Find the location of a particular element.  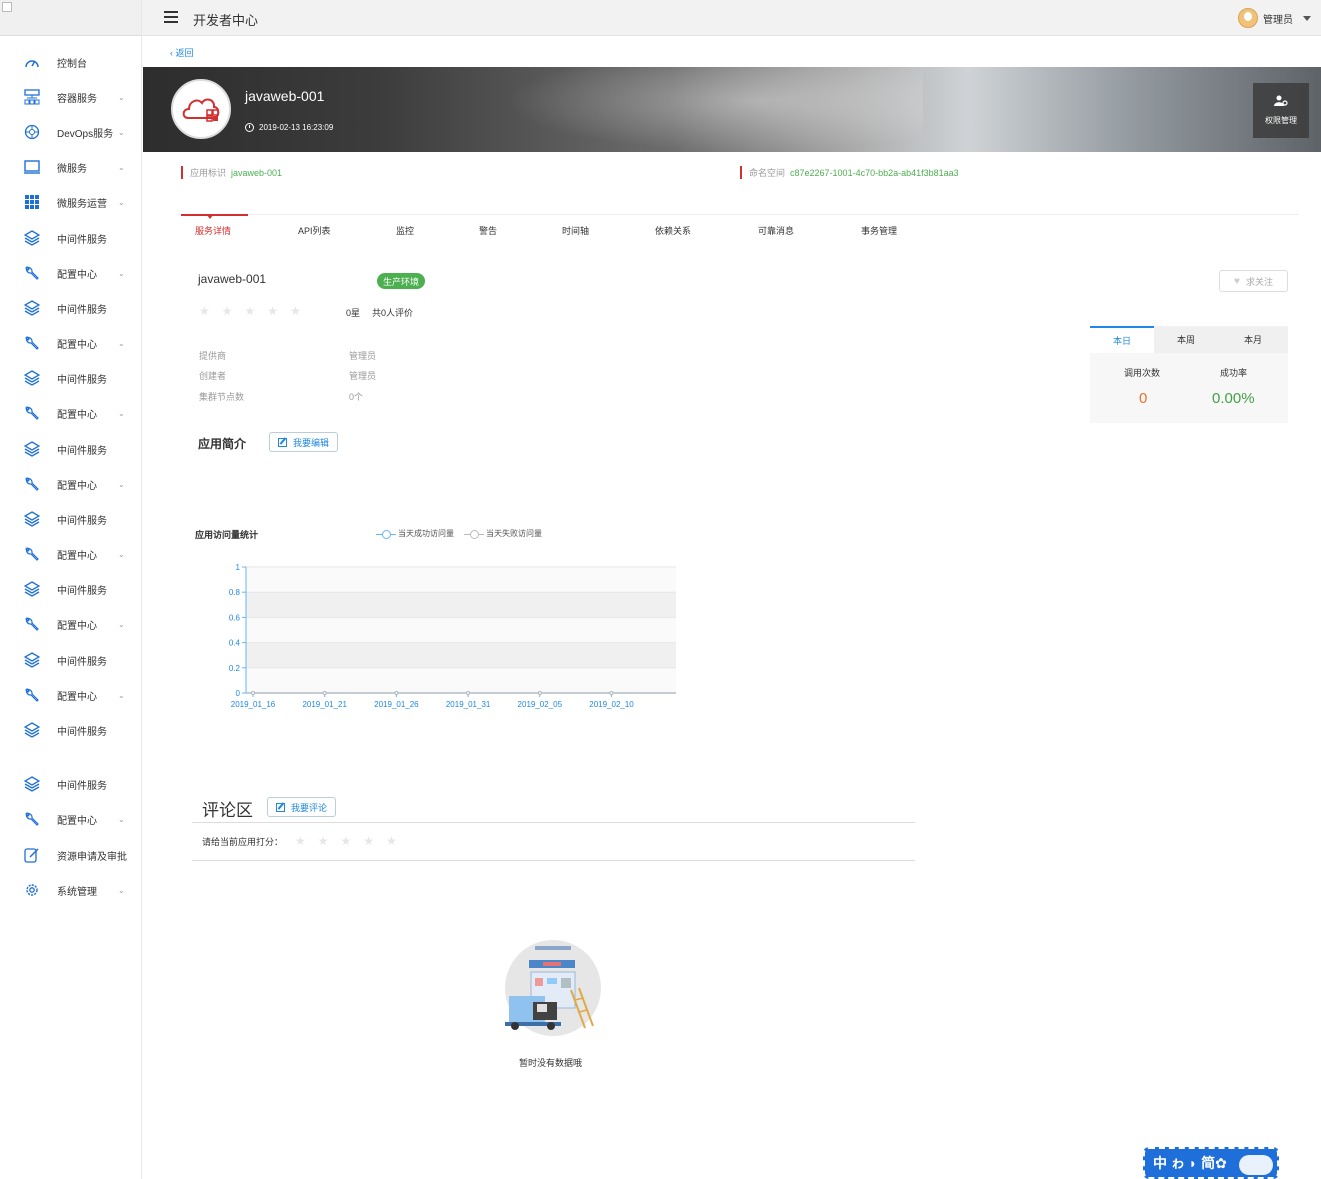

tab-api-list: API列表 is located at coordinates (314, 230).